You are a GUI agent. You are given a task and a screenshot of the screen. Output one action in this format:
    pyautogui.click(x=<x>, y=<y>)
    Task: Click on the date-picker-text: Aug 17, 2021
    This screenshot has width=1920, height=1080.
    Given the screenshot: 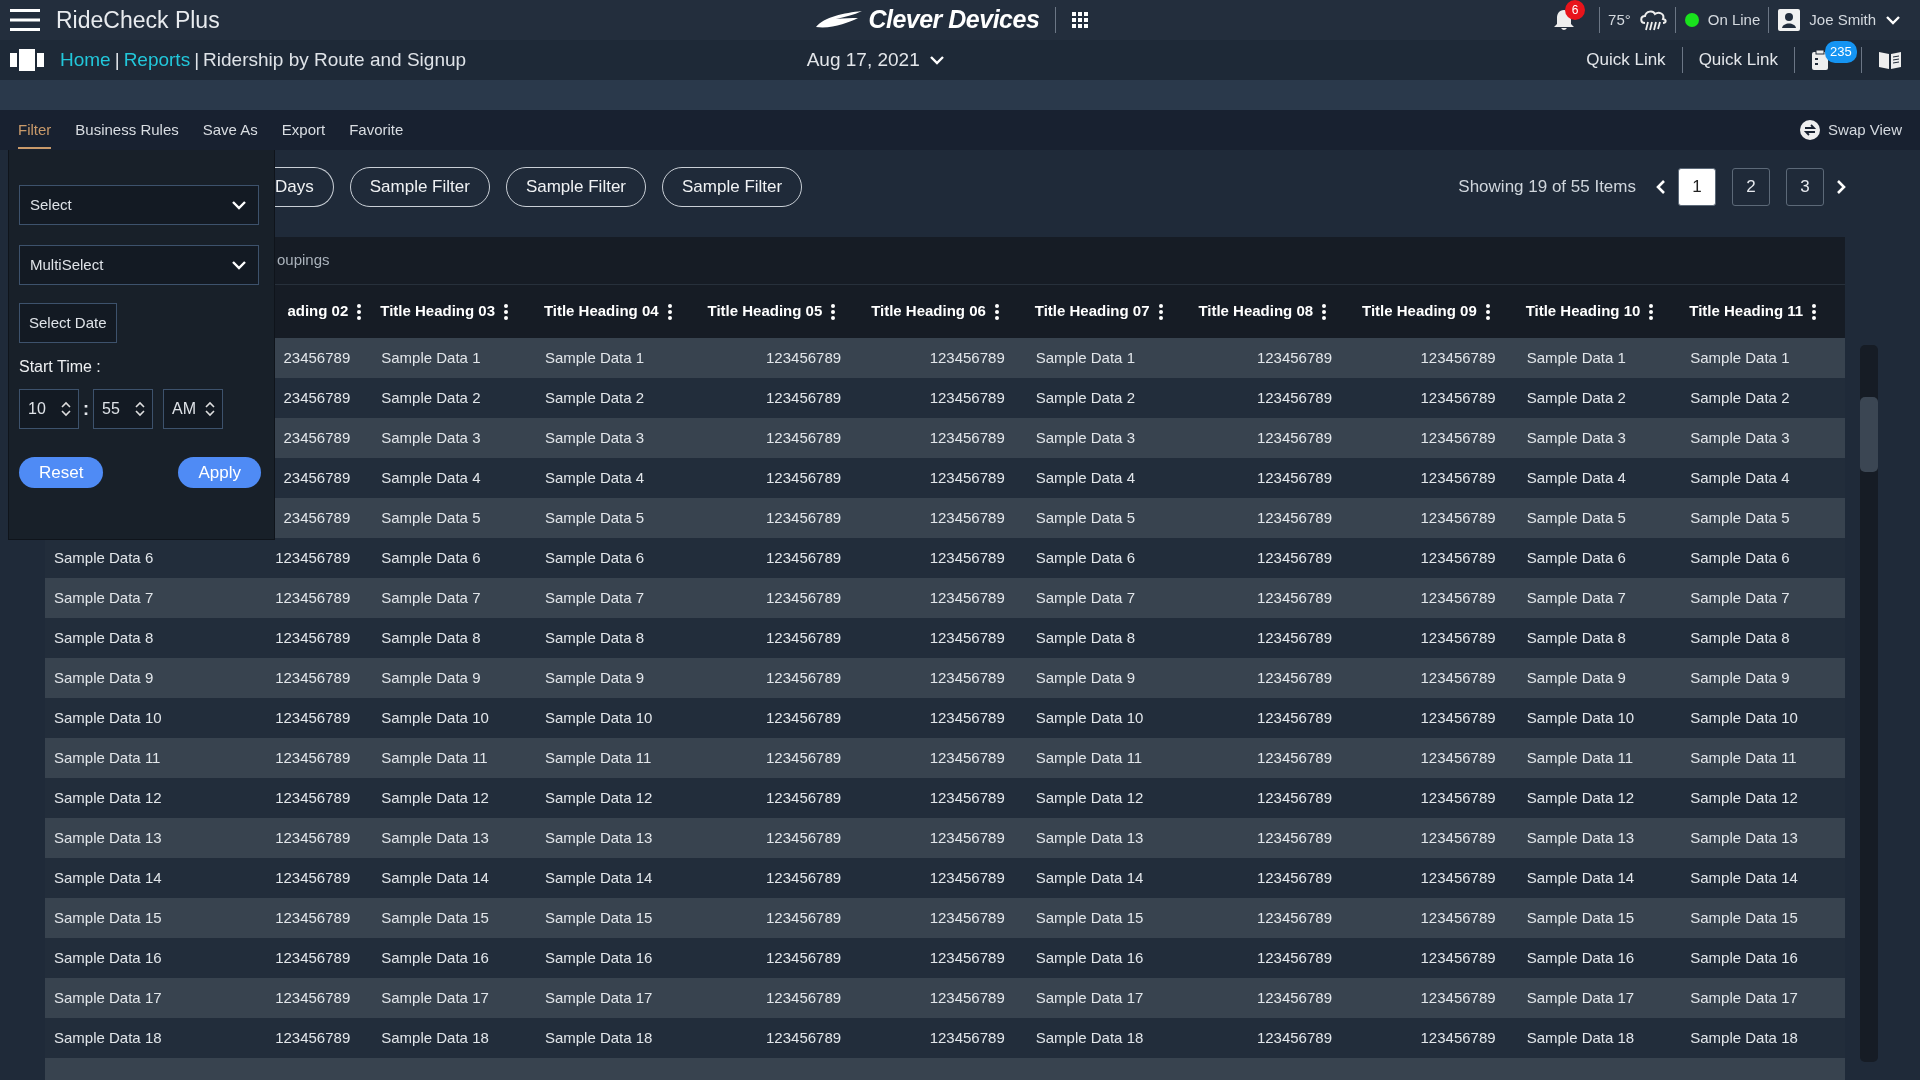 What is the action you would take?
    pyautogui.click(x=863, y=60)
    